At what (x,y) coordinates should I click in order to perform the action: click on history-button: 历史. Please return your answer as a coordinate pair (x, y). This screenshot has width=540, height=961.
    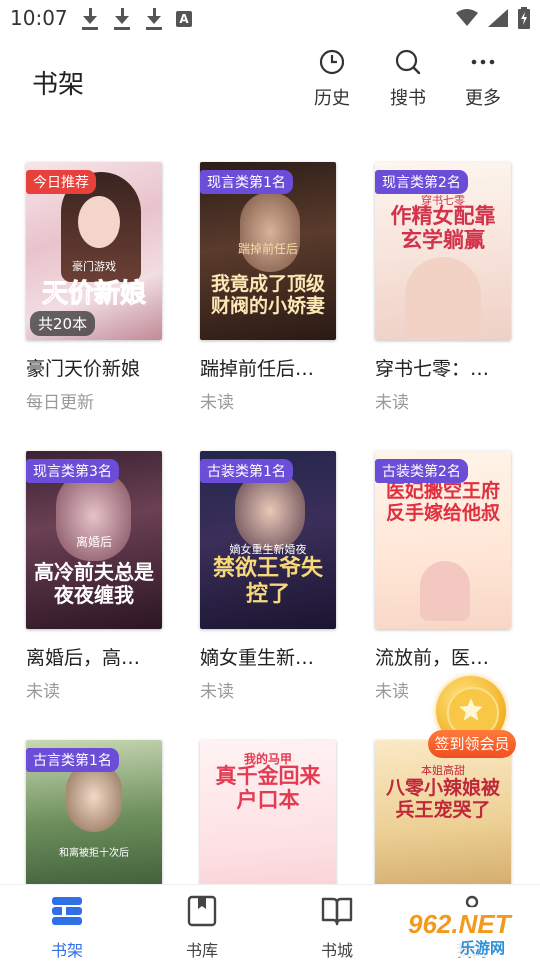
    Looking at the image, I should click on (332, 79).